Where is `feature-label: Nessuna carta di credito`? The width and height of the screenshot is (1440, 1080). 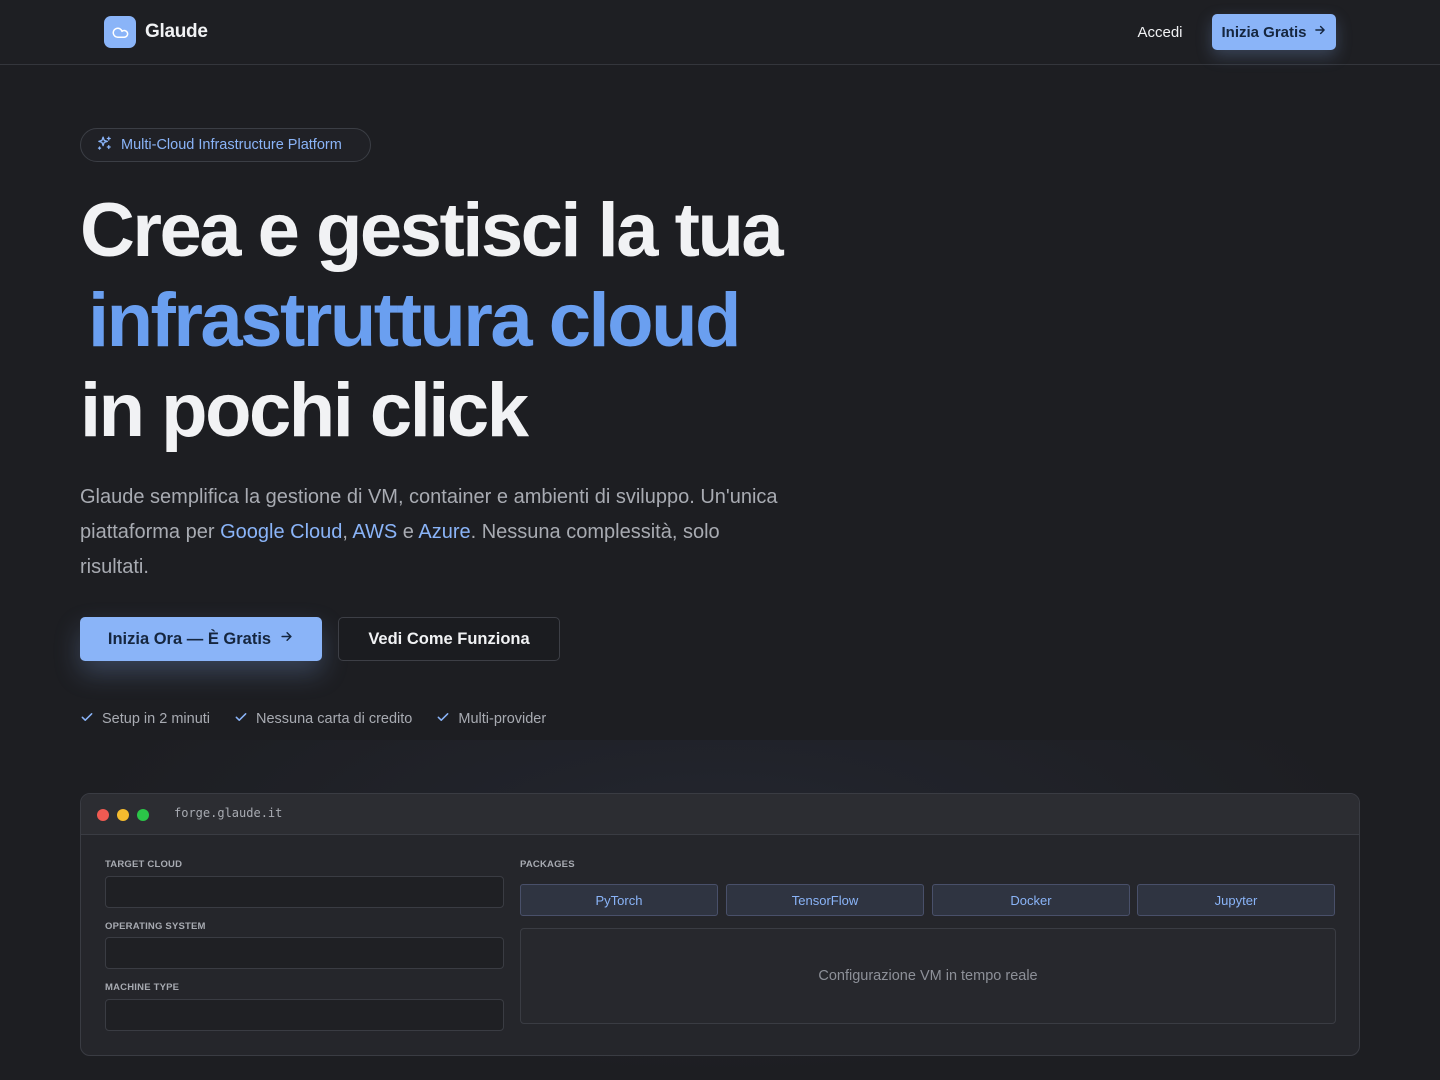 feature-label: Nessuna carta di credito is located at coordinates (334, 719).